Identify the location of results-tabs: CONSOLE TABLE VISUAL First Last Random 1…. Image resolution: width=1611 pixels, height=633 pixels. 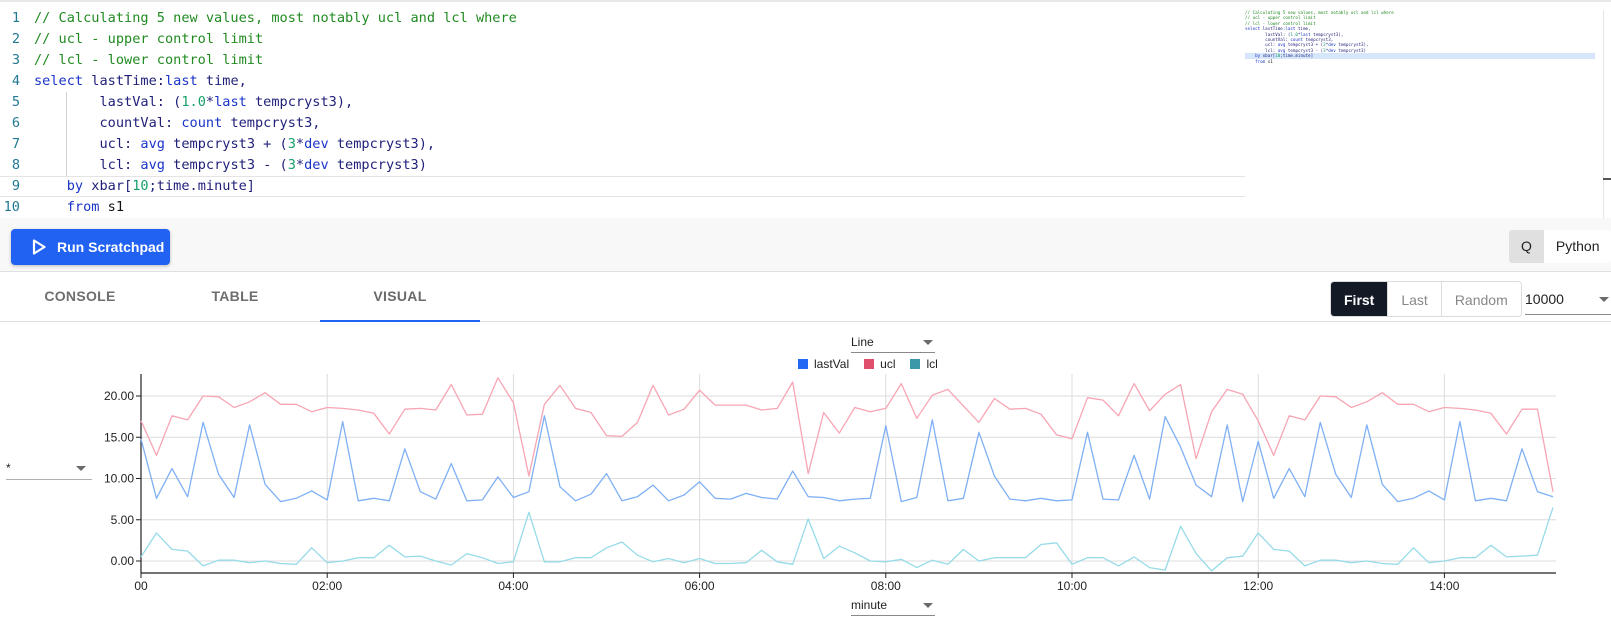
(805, 297).